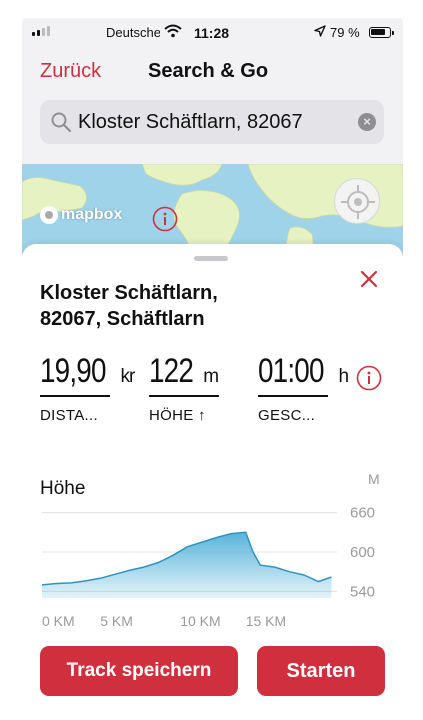 The width and height of the screenshot is (423, 720). What do you see at coordinates (70, 71) in the screenshot?
I see `back-button: Zurück` at bounding box center [70, 71].